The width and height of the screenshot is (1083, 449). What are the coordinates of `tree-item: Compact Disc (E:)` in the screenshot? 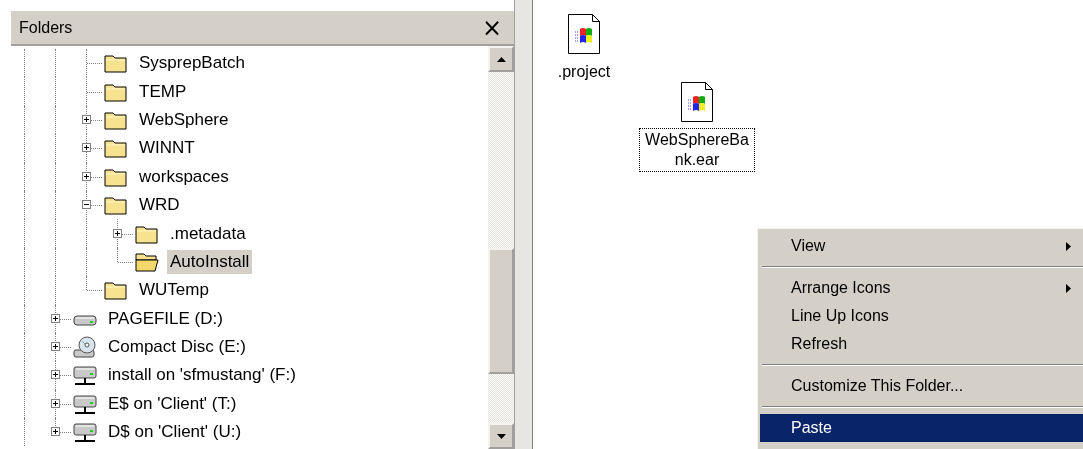 It's located at (177, 347).